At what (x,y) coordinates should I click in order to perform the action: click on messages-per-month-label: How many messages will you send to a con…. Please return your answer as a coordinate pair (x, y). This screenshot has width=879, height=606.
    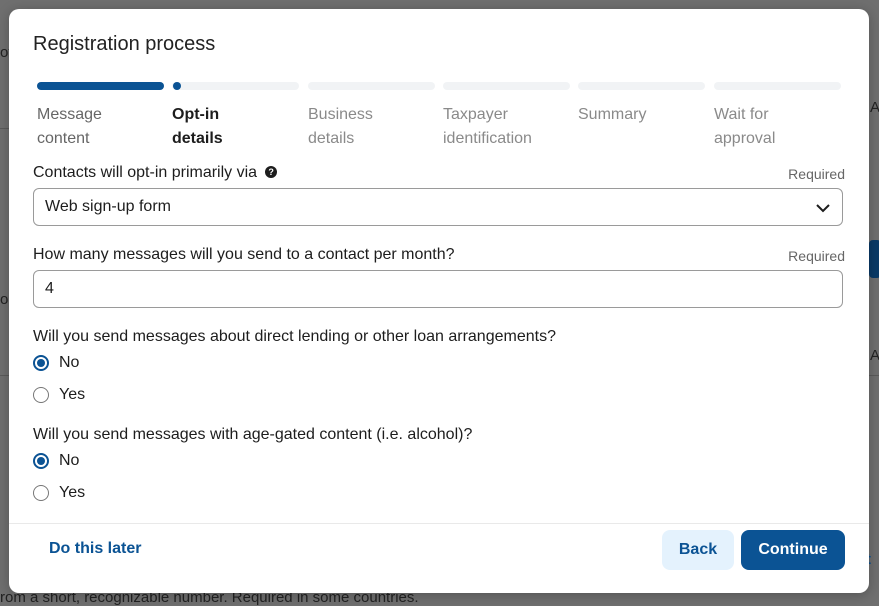
    Looking at the image, I should click on (244, 254).